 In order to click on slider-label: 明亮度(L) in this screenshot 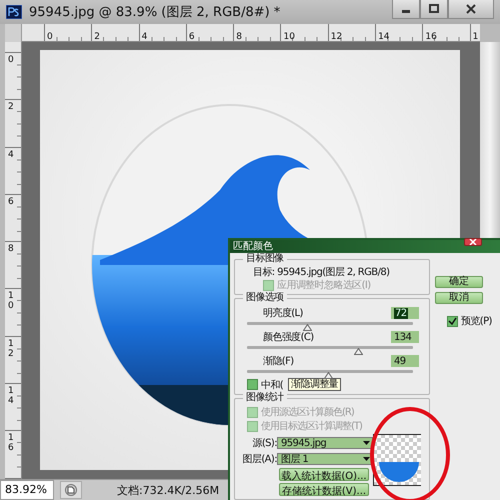, I will do `click(283, 313)`.